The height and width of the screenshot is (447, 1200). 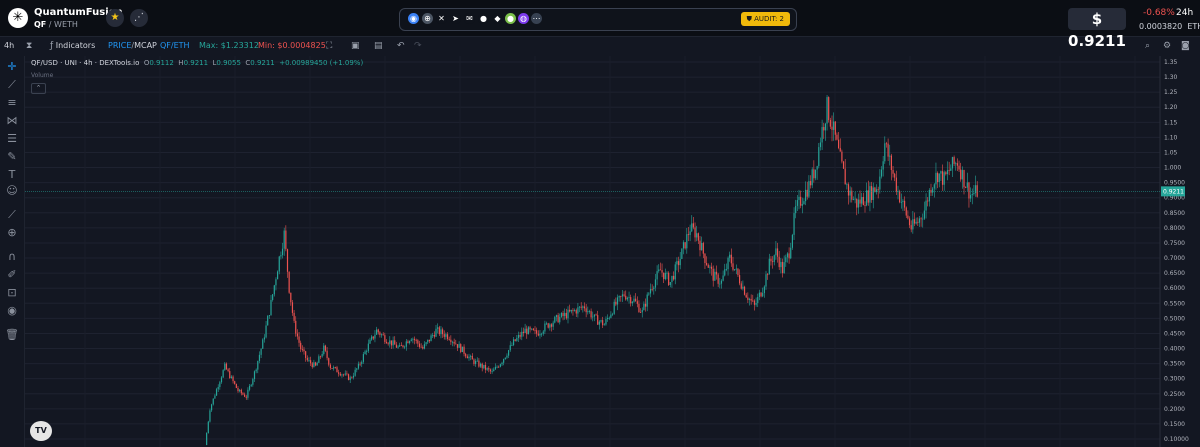 I want to click on pitchfork-icon: ⋈, so click(x=12, y=121).